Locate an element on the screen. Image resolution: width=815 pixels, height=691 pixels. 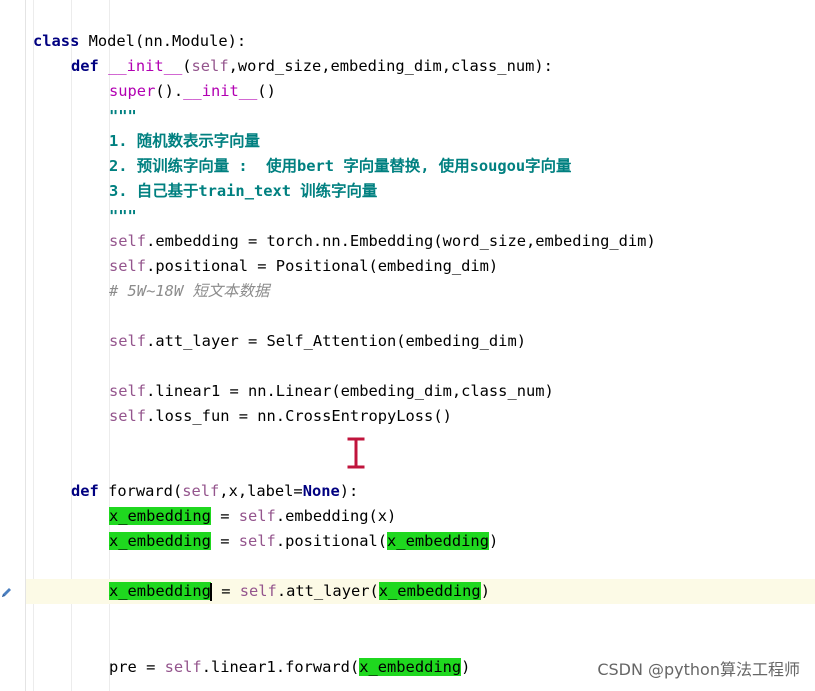
code-text: .embedding(x) is located at coordinates (336, 516).